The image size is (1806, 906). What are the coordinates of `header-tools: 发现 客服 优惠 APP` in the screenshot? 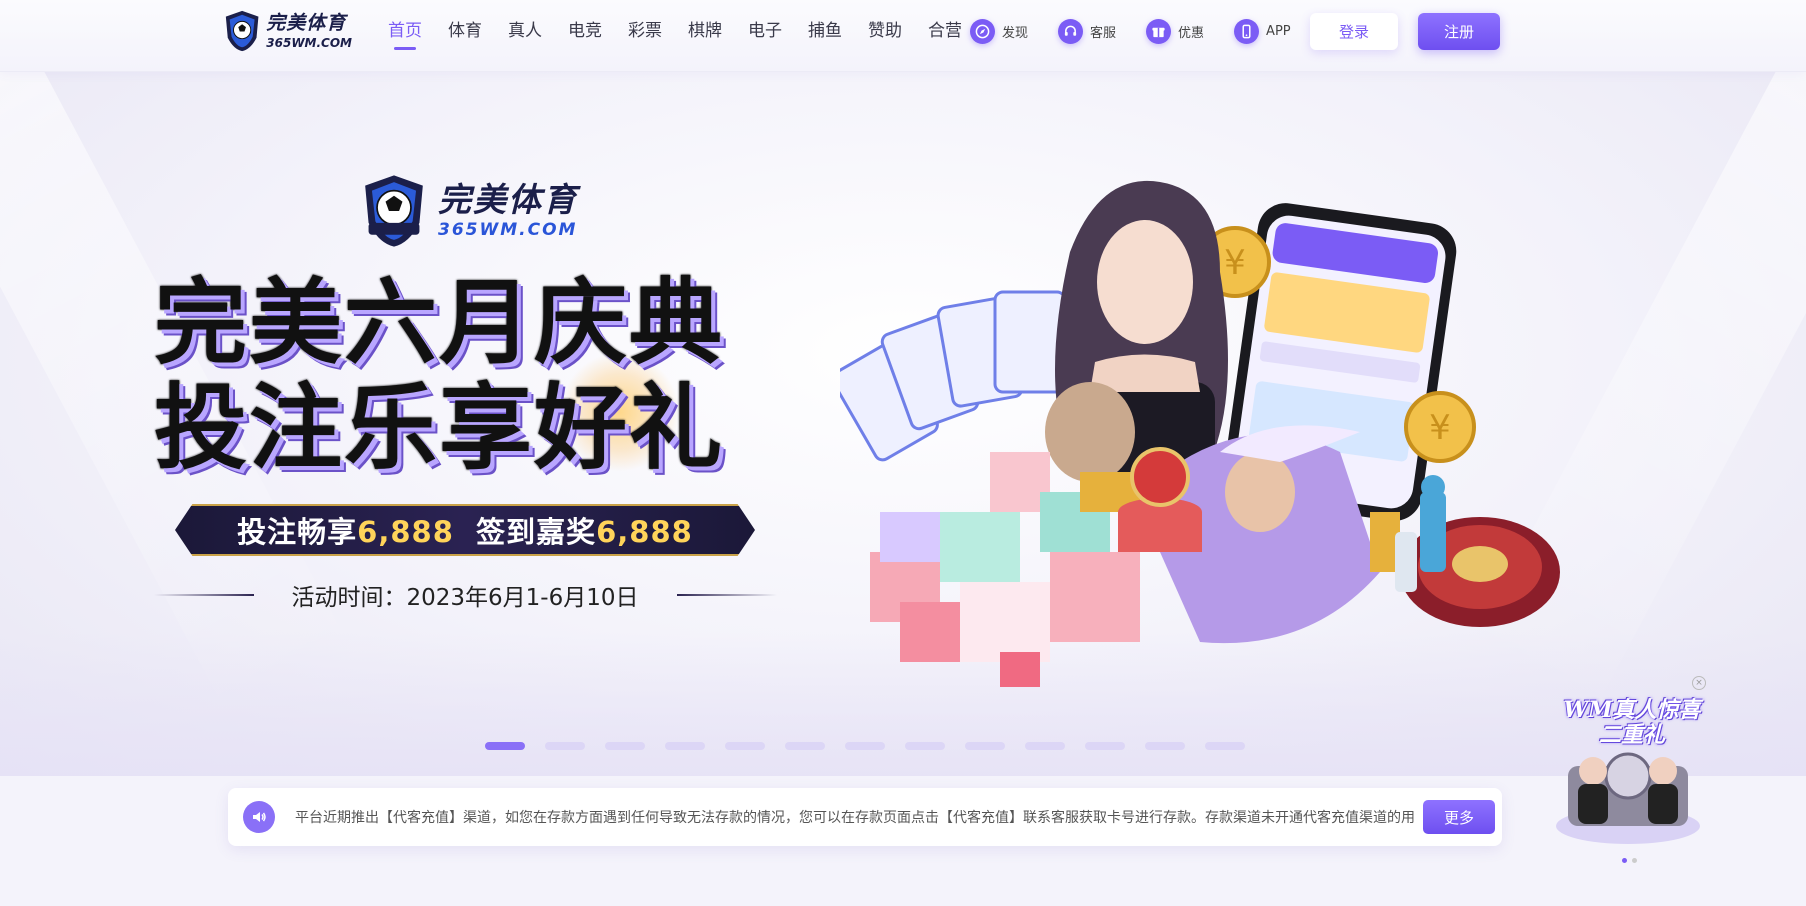 It's located at (1145, 31).